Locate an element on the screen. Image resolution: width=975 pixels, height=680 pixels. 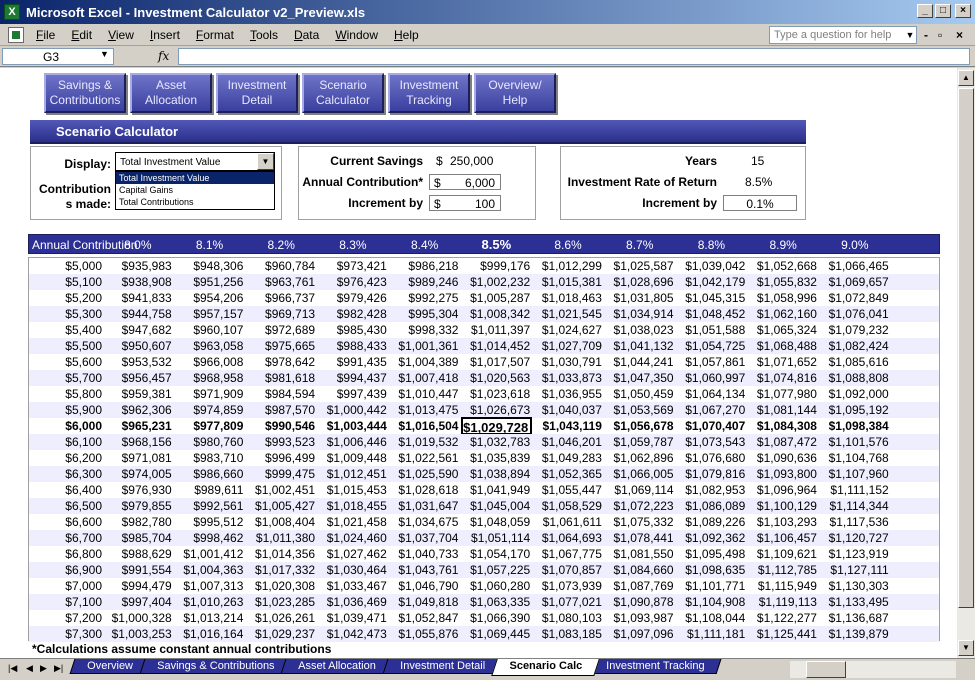
sheet-tab-scenario-calc: Scenario Calc is located at coordinates (545, 667).